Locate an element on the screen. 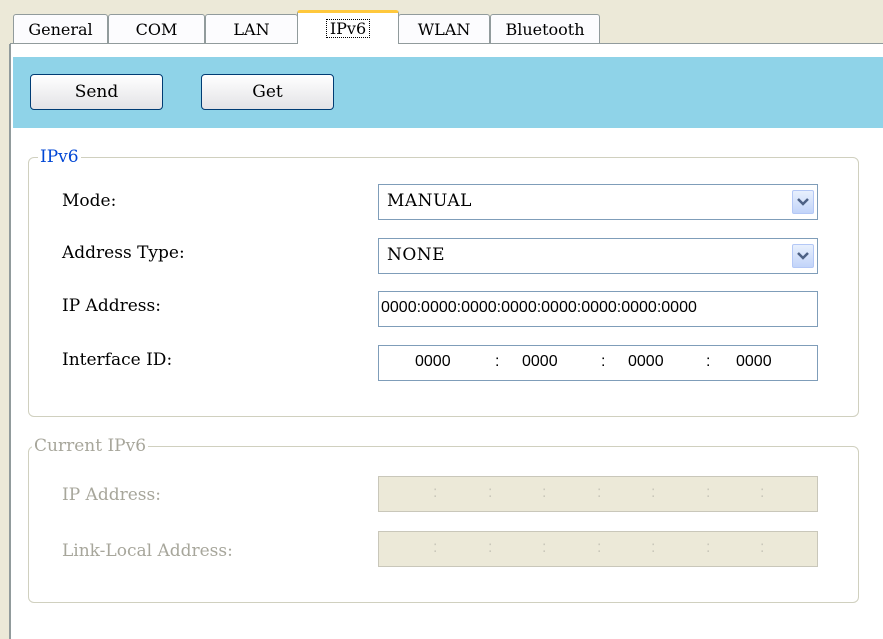 The height and width of the screenshot is (639, 883). tab-label: General is located at coordinates (60, 29).